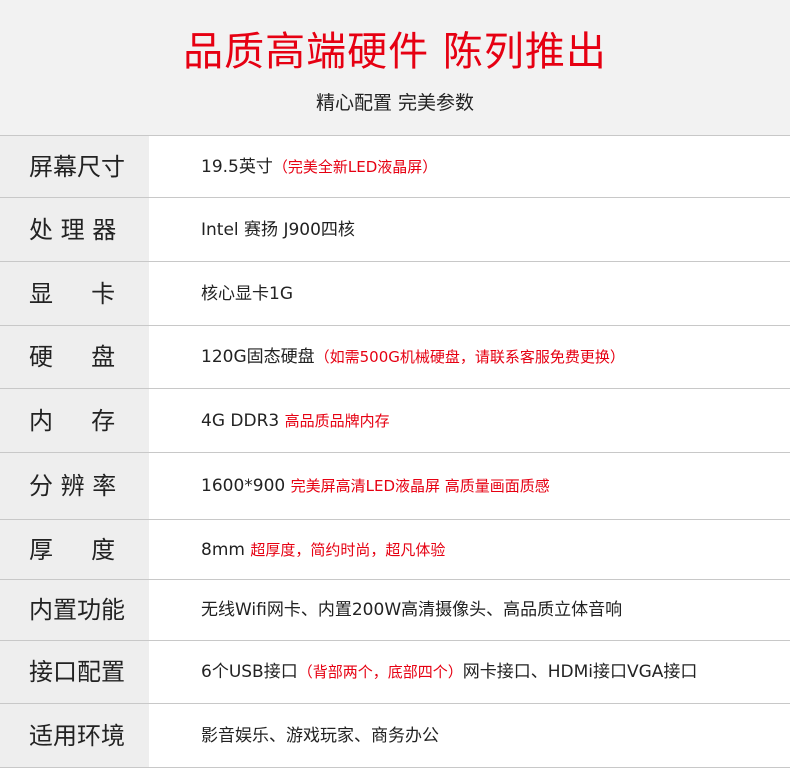 Image resolution: width=790 pixels, height=781 pixels. I want to click on spec-row-graphics: 显 卡 核心显卡1G, so click(395, 293).